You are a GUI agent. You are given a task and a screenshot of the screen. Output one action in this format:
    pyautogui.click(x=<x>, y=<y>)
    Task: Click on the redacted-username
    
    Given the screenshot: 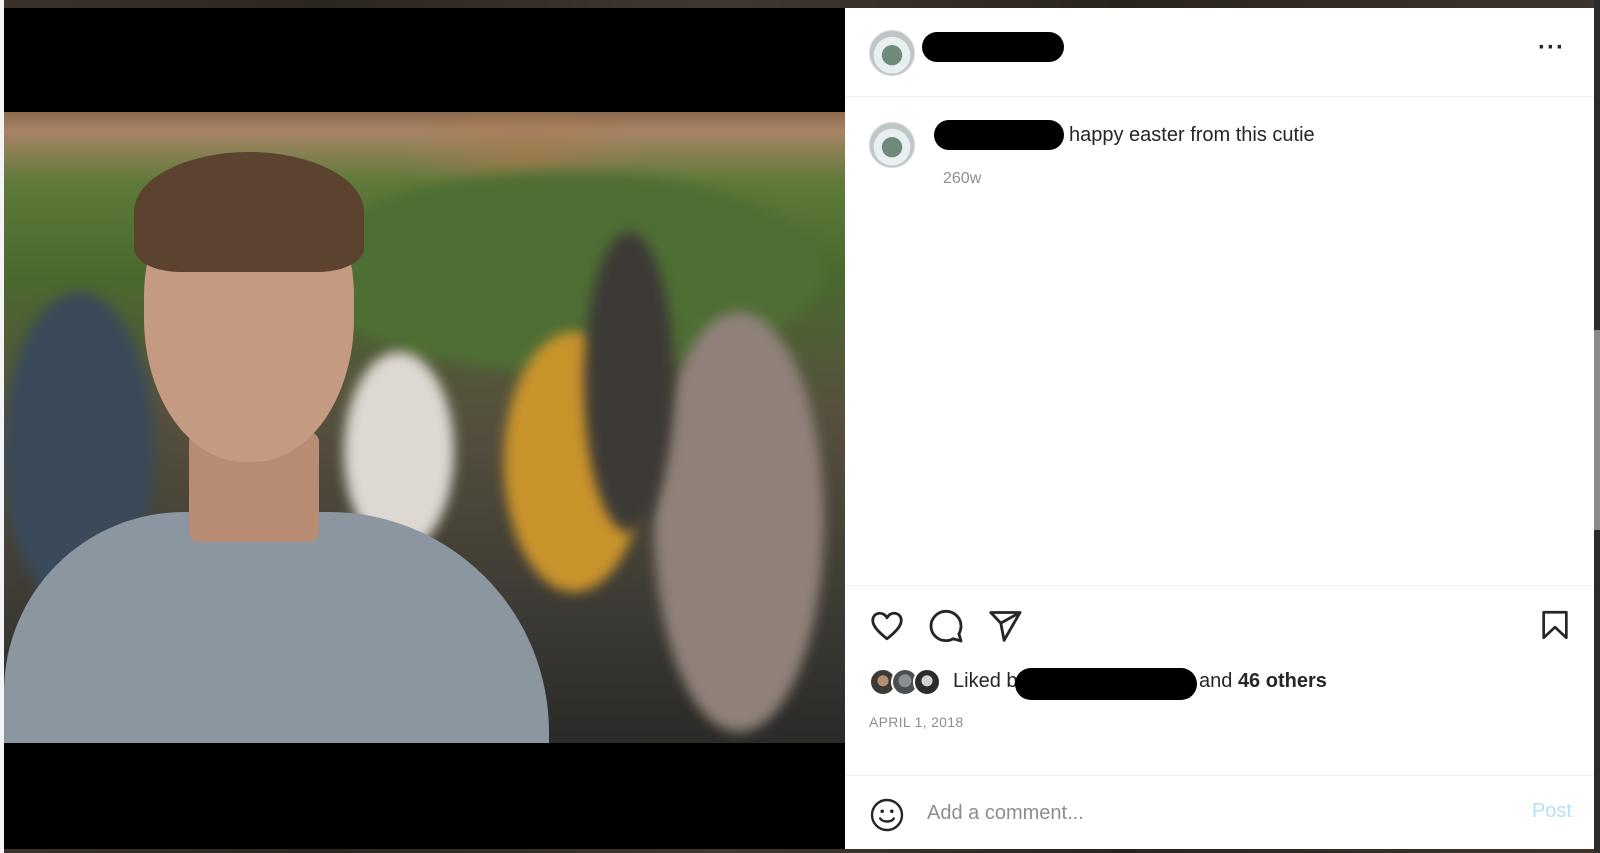 What is the action you would take?
    pyautogui.click(x=993, y=47)
    